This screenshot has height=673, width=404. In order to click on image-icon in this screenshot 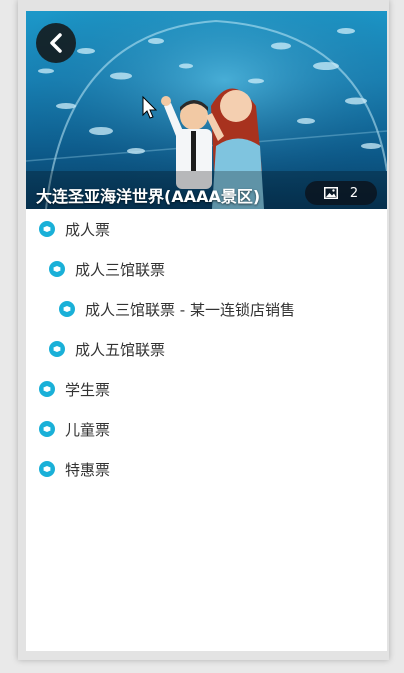, I will do `click(330, 193)`.